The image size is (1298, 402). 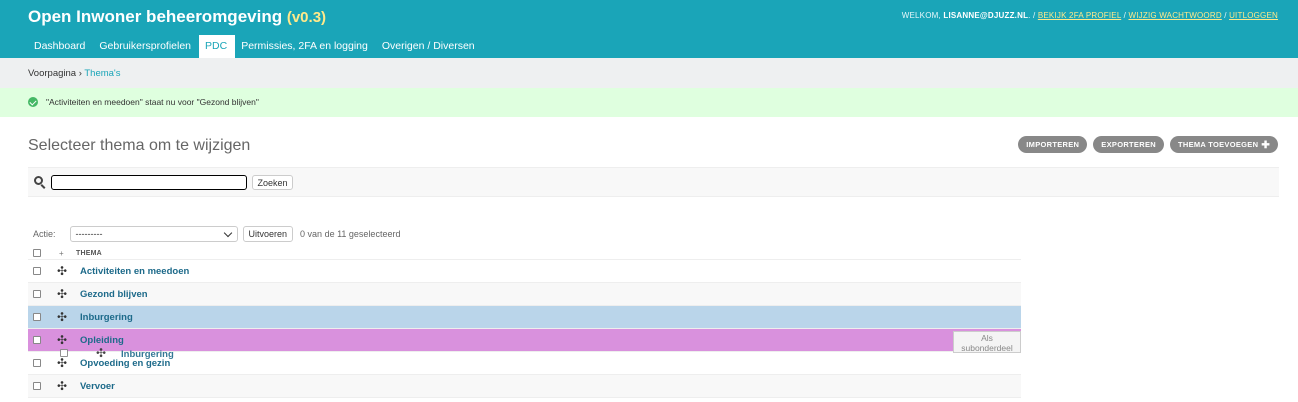 What do you see at coordinates (1253, 15) in the screenshot?
I see `logout-link: UITLOGGEN` at bounding box center [1253, 15].